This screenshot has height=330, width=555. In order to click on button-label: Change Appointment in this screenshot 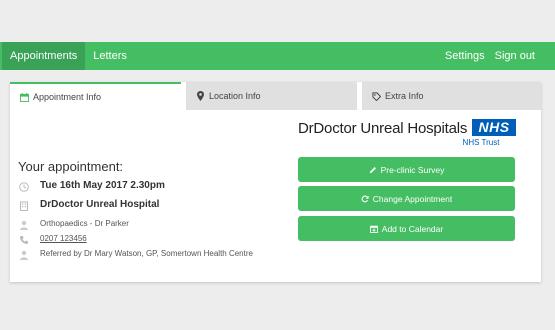, I will do `click(412, 198)`.